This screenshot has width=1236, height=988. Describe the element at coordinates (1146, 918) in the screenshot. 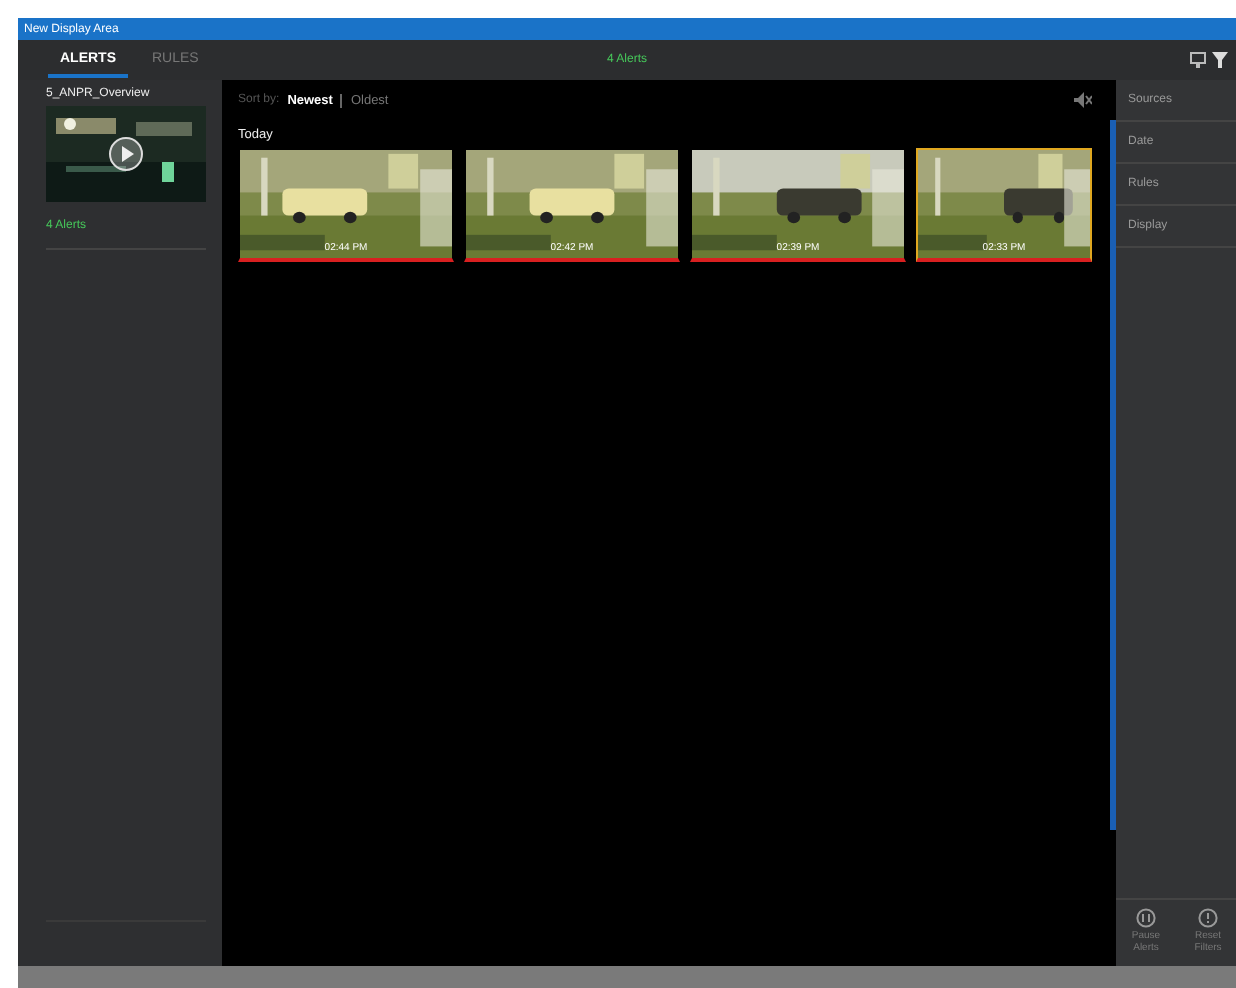

I see `pause-icon` at that location.